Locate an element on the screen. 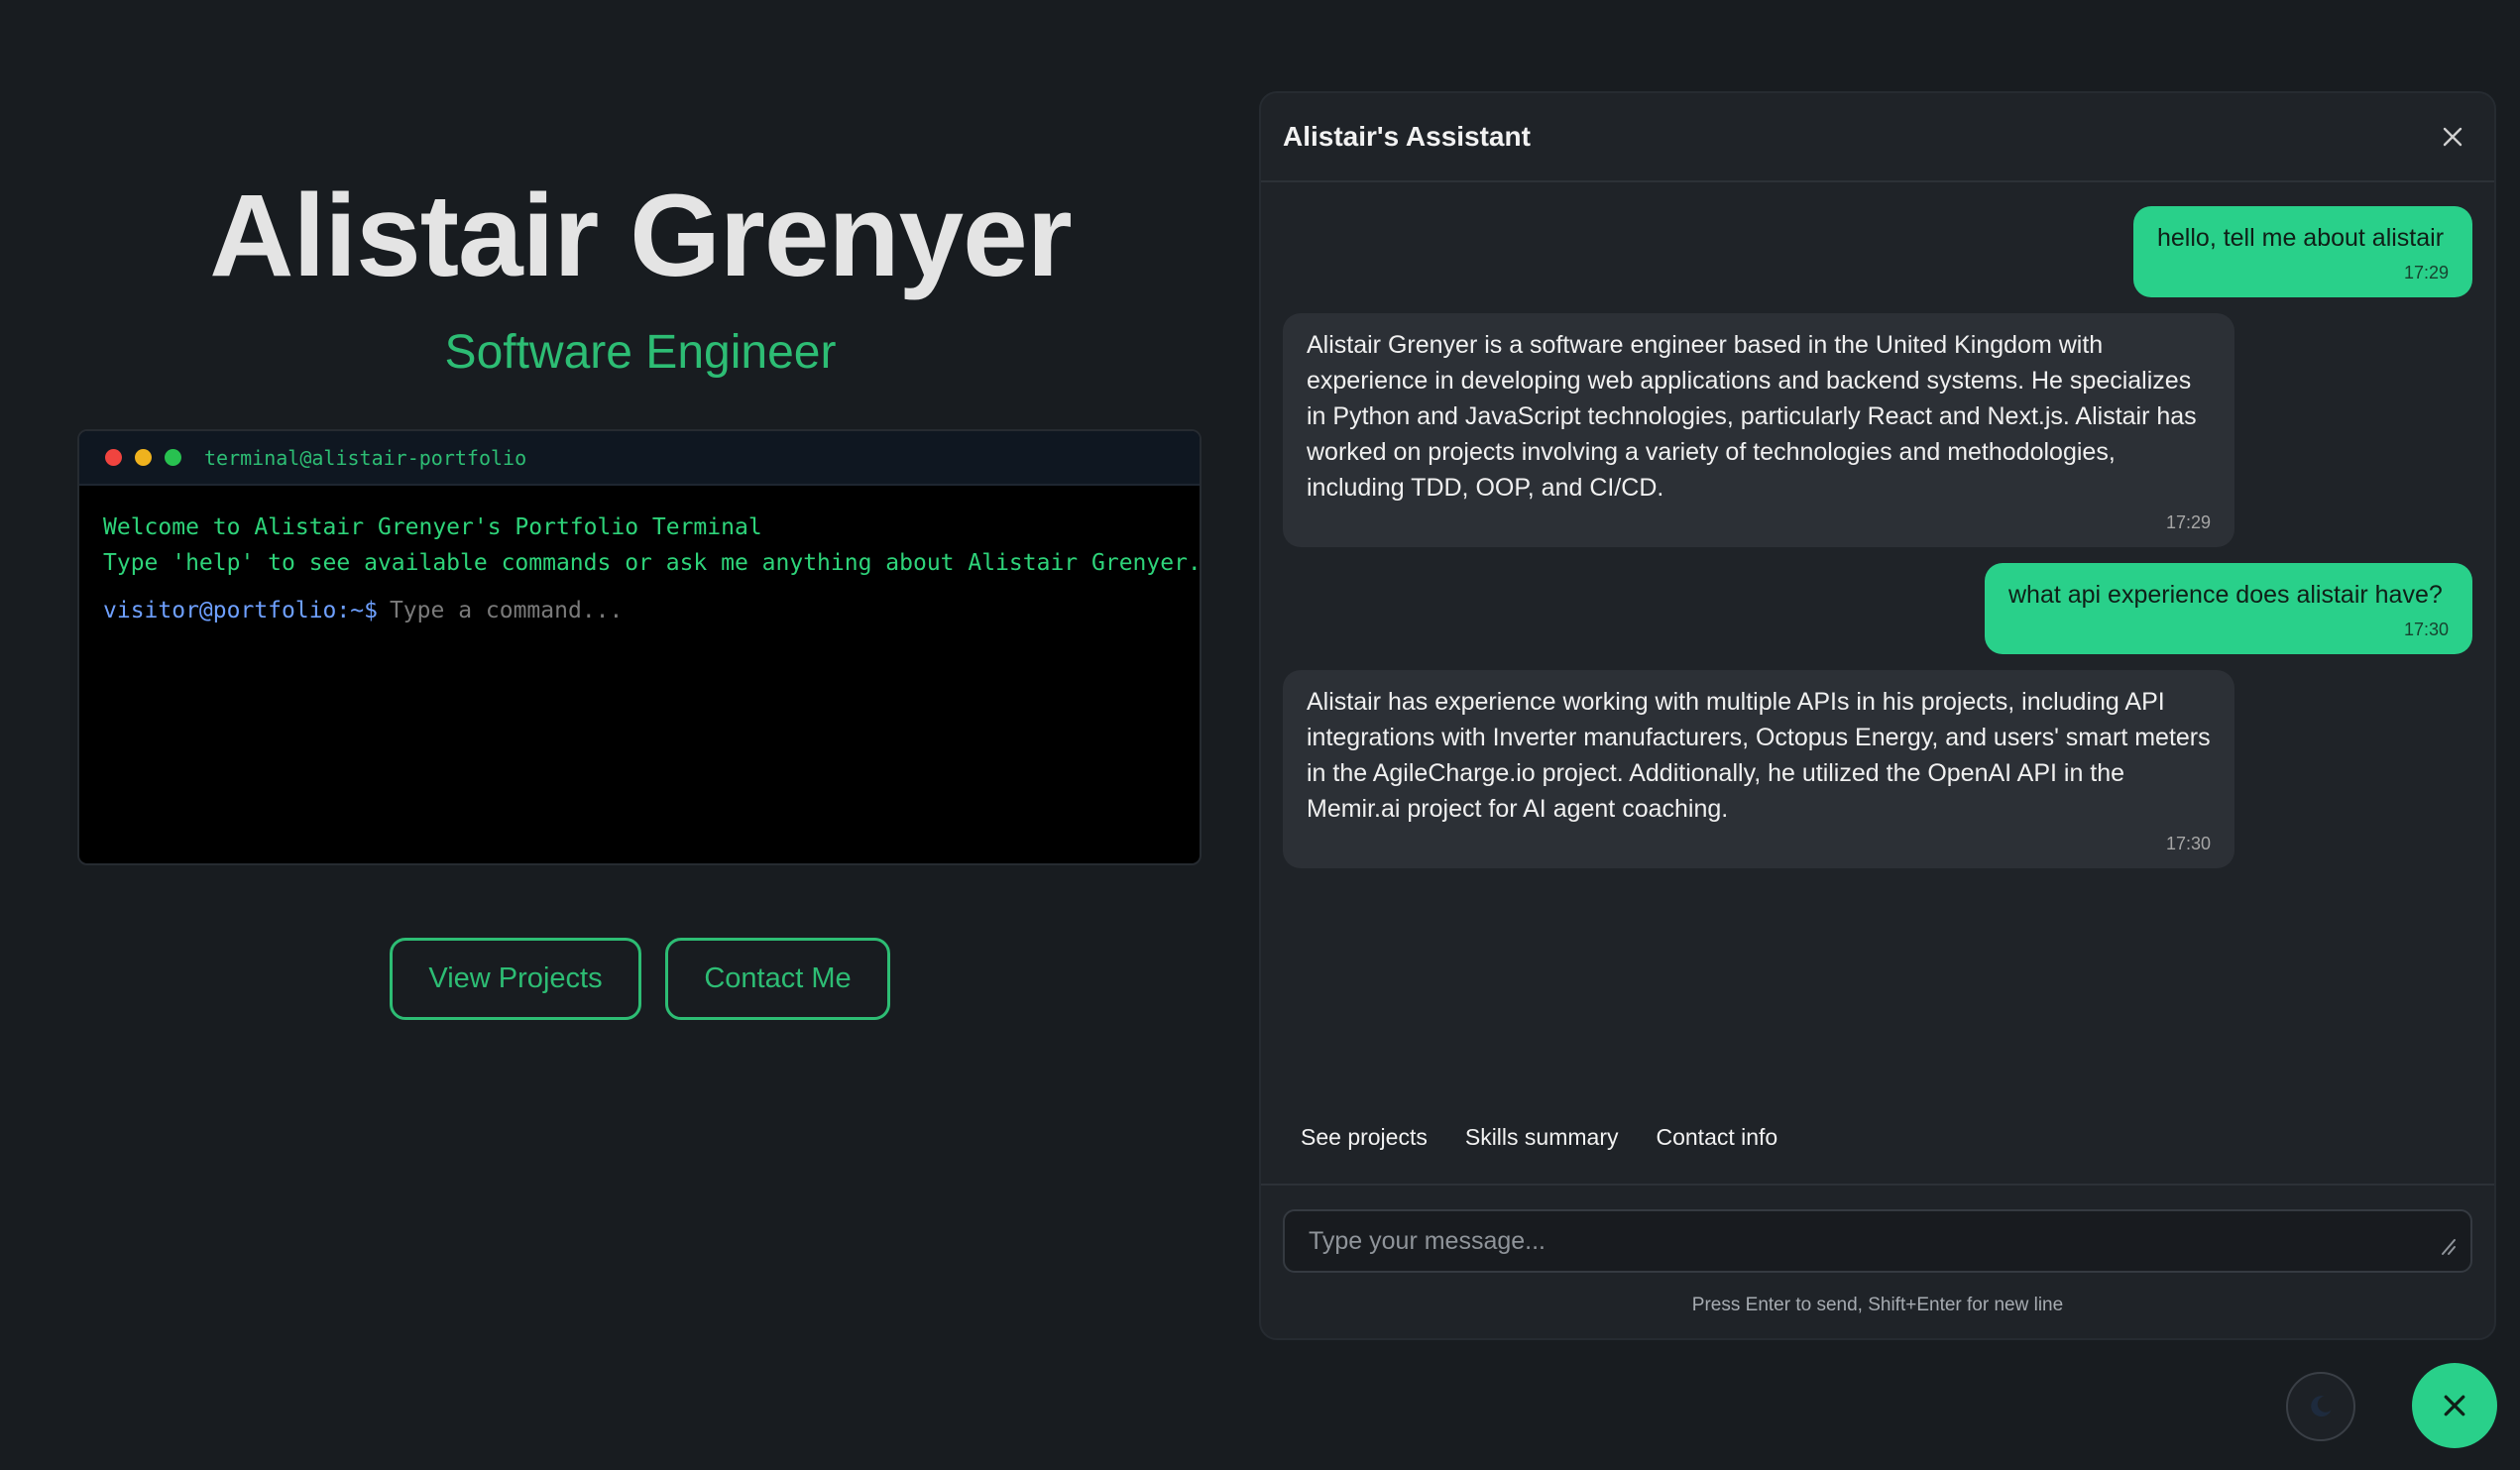  chat-toggle-button is located at coordinates (2454, 1405).